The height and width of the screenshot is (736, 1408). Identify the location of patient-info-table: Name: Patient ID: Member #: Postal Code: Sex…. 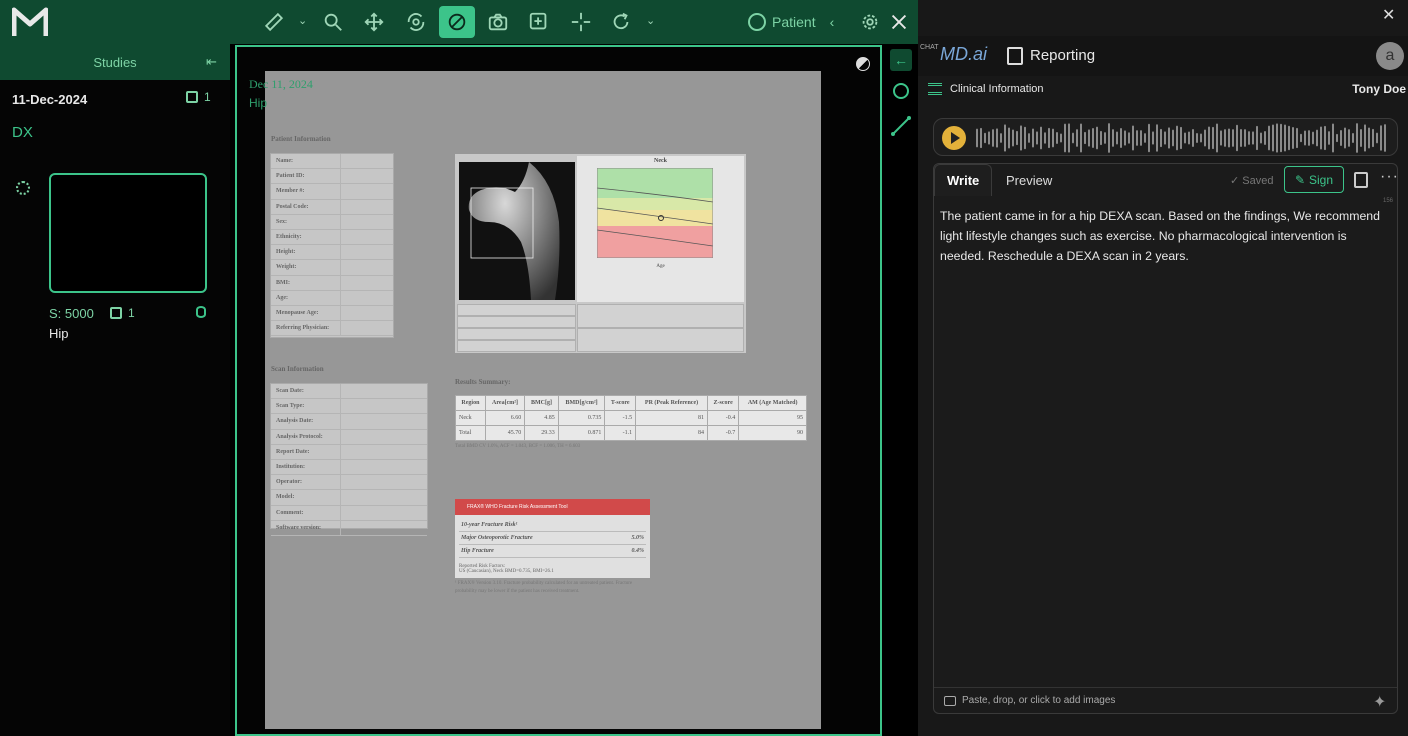
(332, 245).